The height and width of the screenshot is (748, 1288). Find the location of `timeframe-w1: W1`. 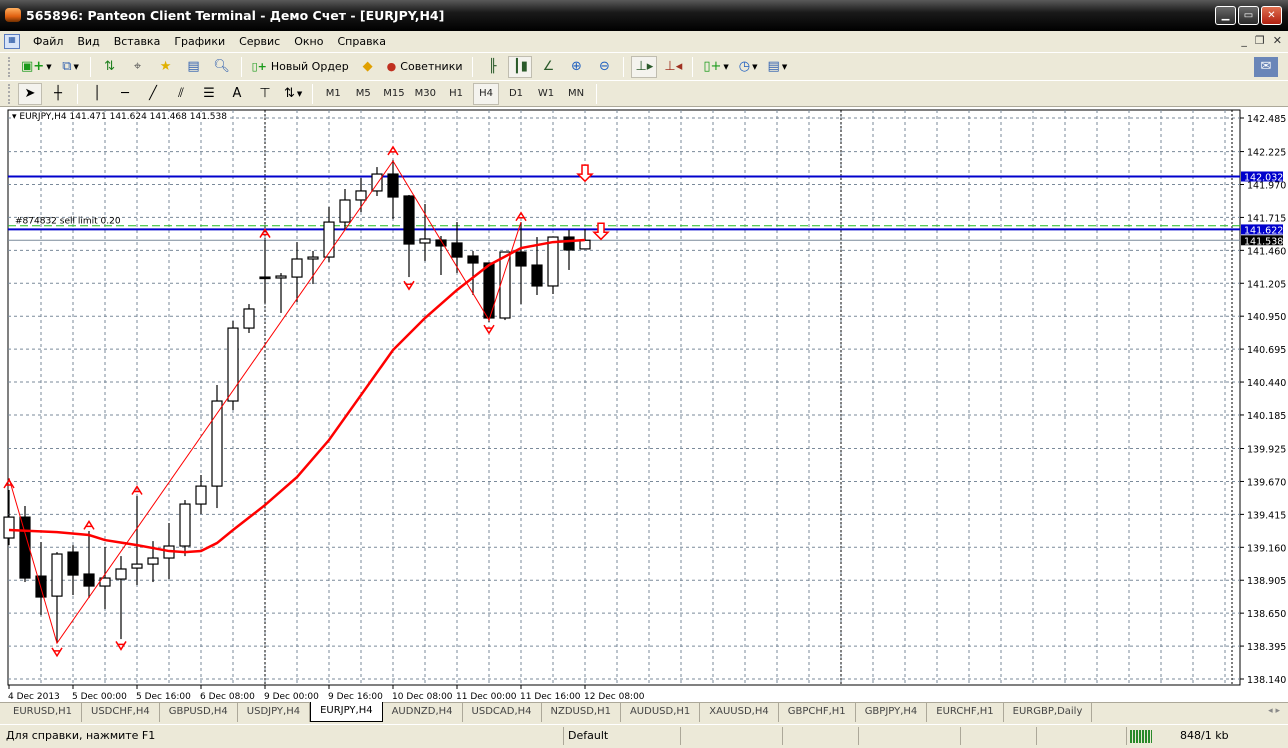

timeframe-w1: W1 is located at coordinates (546, 94).